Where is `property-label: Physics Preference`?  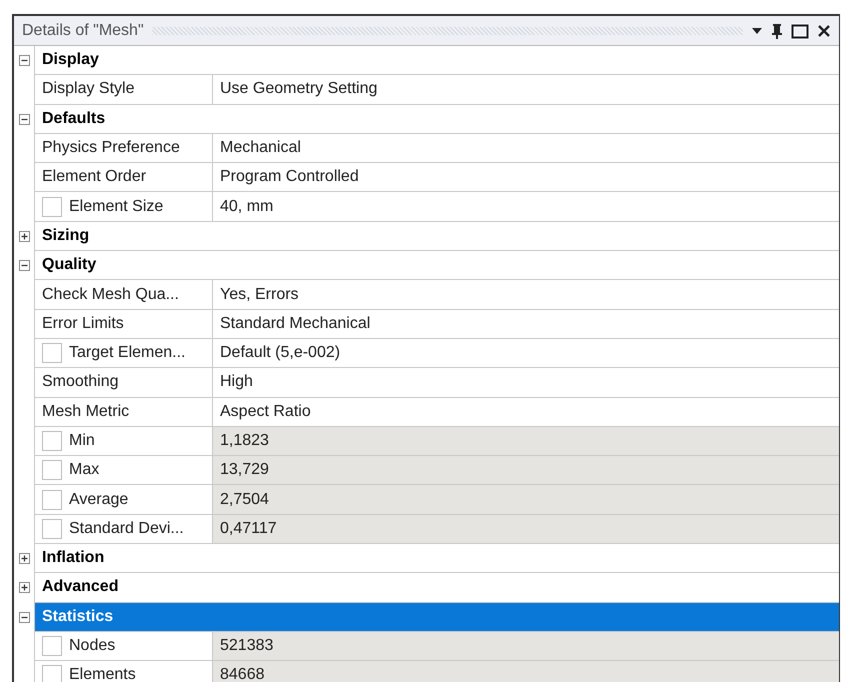
property-label: Physics Preference is located at coordinates (111, 148).